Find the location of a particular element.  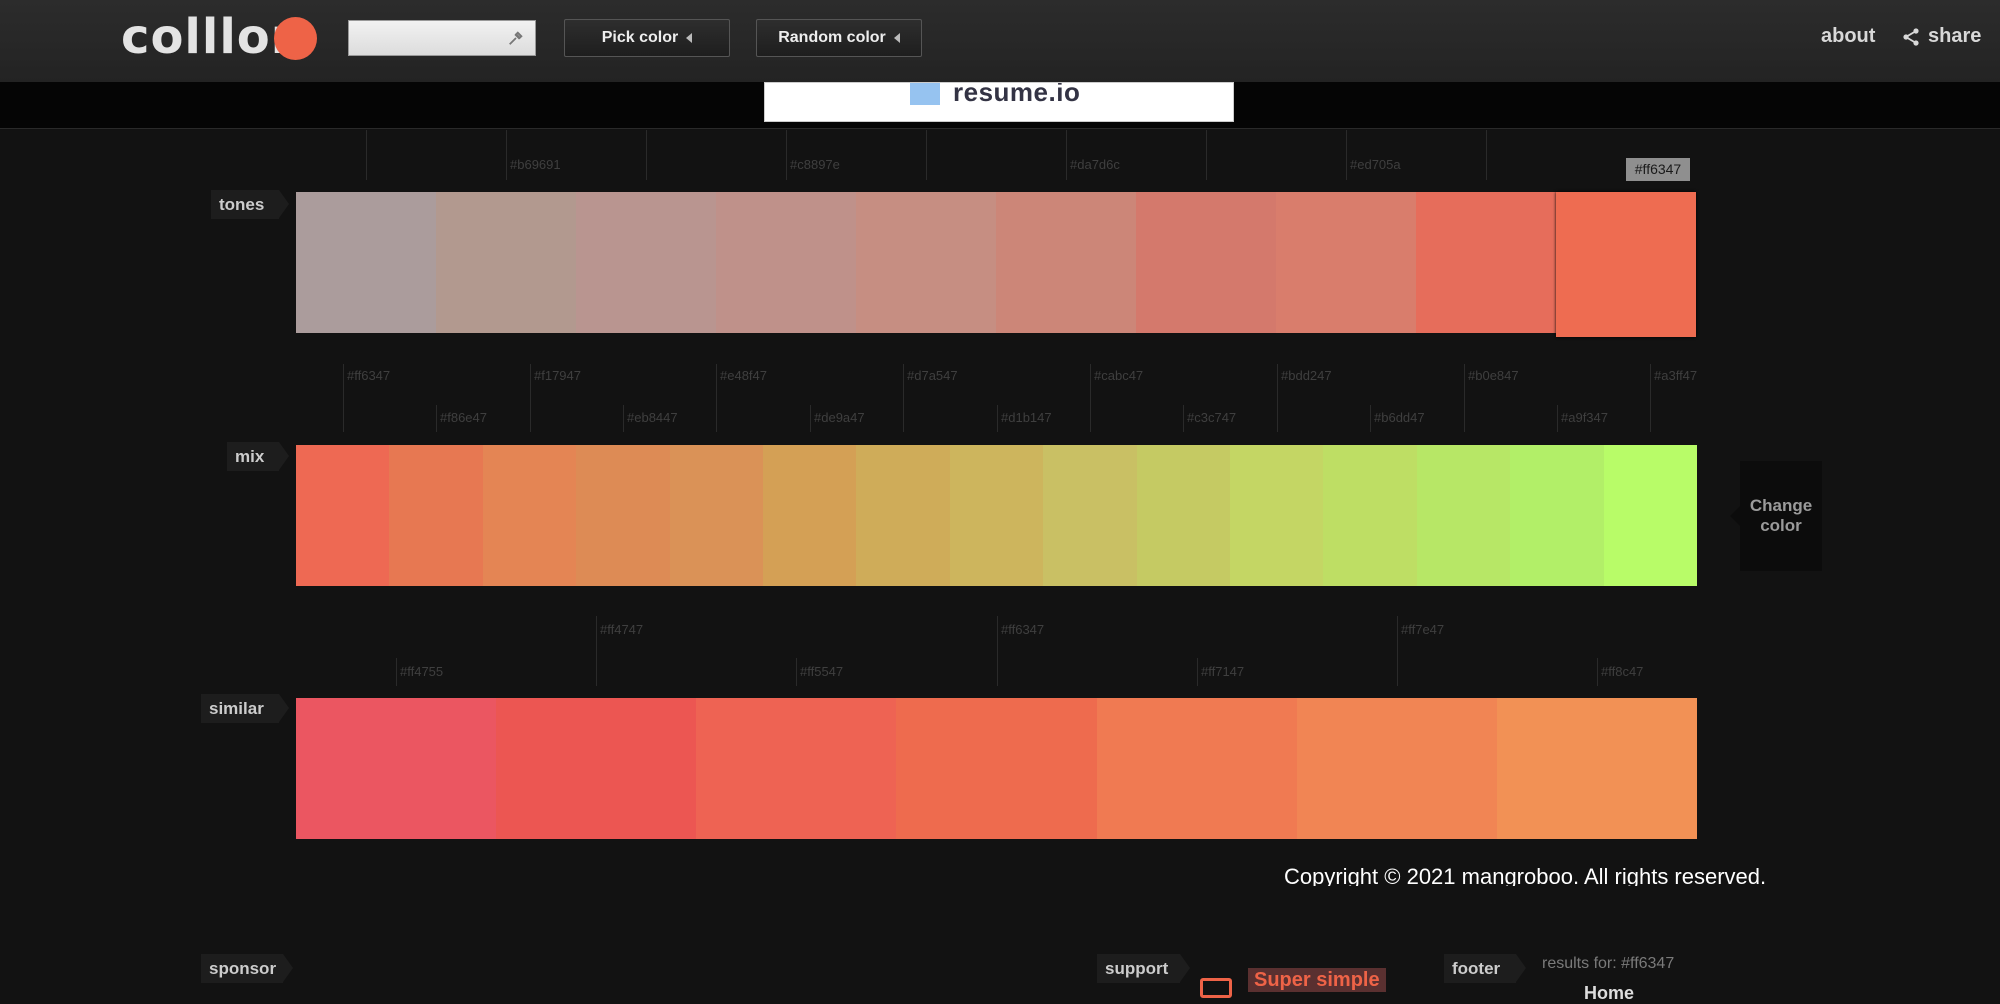

hex-label: #a3ff47 is located at coordinates (1675, 375).